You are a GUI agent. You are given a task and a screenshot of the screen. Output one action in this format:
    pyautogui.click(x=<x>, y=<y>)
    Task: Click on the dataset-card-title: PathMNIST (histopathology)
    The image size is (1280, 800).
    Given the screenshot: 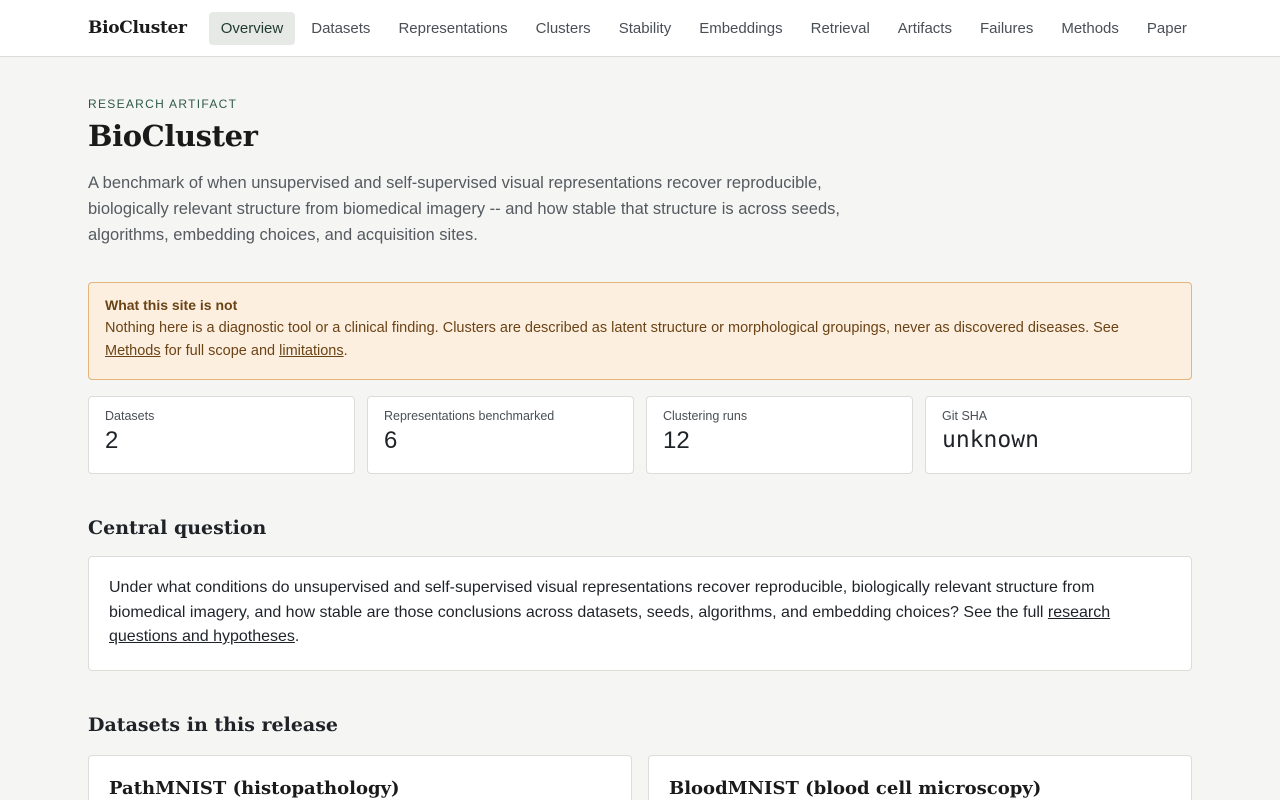 What is the action you would take?
    pyautogui.click(x=254, y=788)
    